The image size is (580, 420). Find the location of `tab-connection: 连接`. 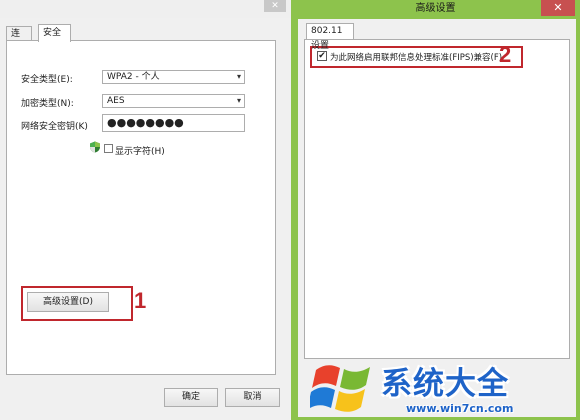

tab-connection: 连接 is located at coordinates (19, 39).